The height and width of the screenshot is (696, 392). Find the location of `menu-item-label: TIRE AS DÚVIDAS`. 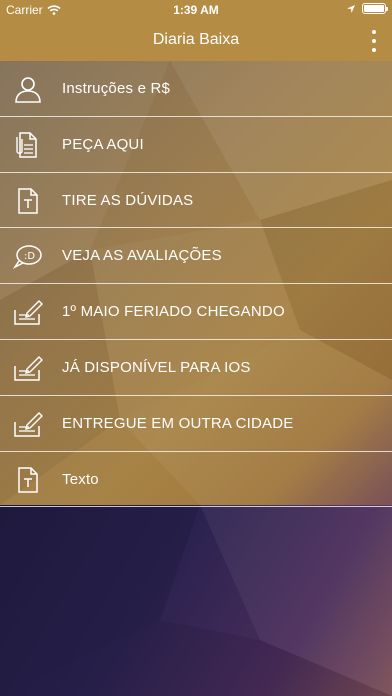

menu-item-label: TIRE AS DÚVIDAS is located at coordinates (128, 200).